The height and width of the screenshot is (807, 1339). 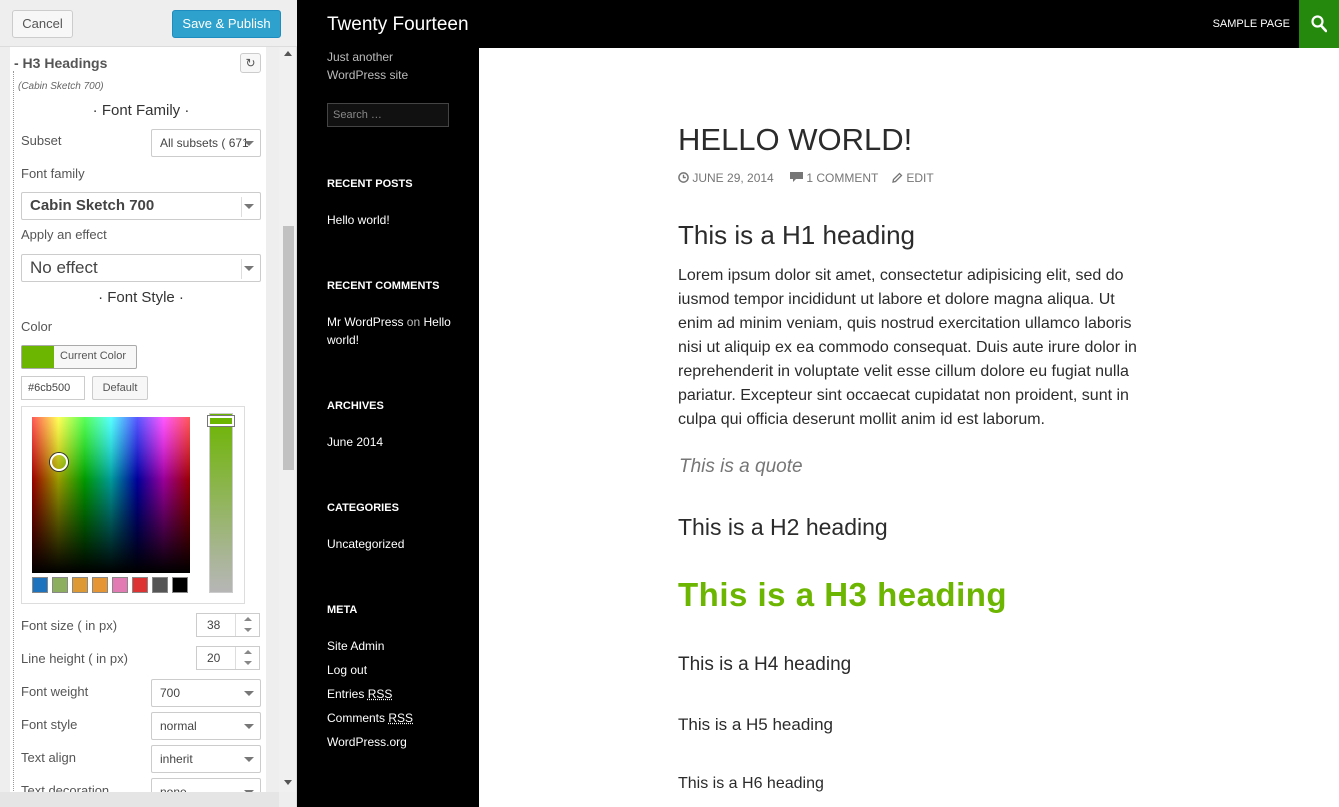 I want to click on color-label: Color, so click(x=37, y=326).